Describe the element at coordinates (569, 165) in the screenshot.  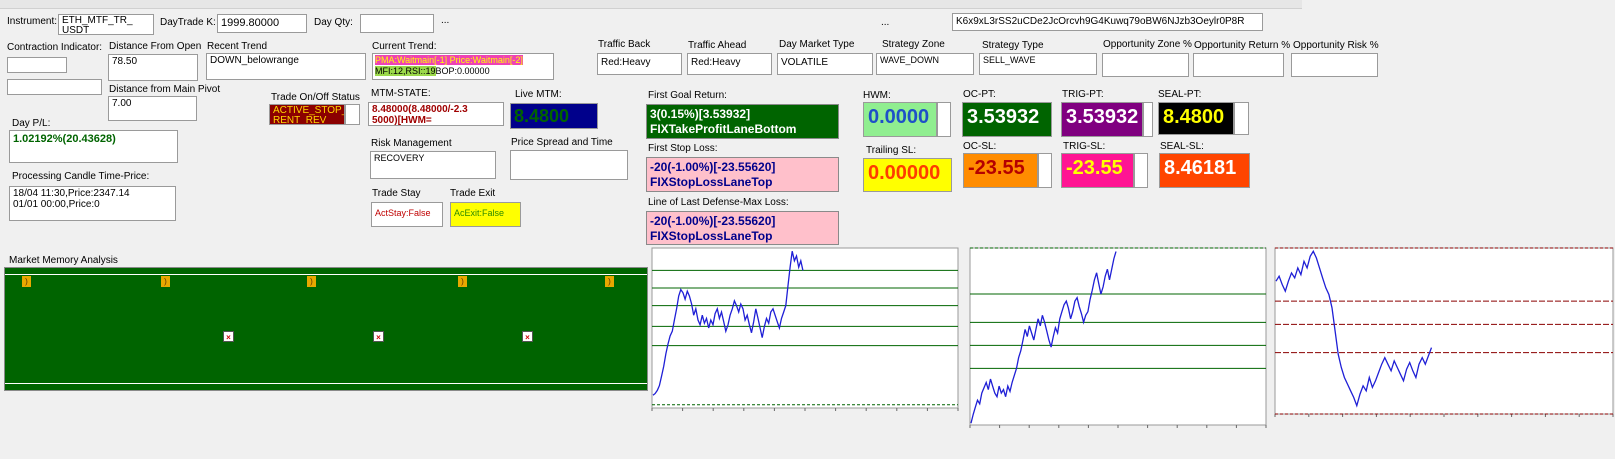
I see `price-spread-field` at that location.